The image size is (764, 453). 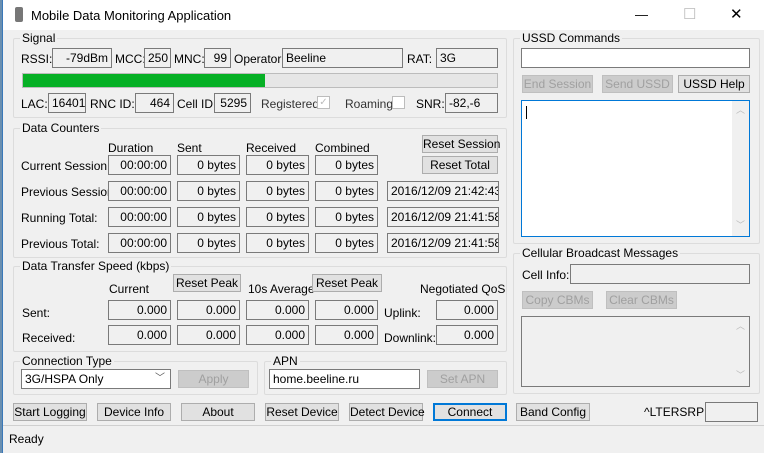 I want to click on ltersrp-value, so click(x=731, y=412).